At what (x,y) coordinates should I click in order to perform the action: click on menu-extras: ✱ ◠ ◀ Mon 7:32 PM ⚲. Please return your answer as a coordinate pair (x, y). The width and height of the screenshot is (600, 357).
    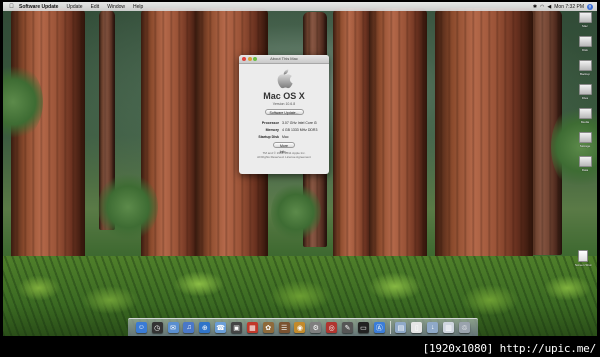
    Looking at the image, I should click on (565, 6).